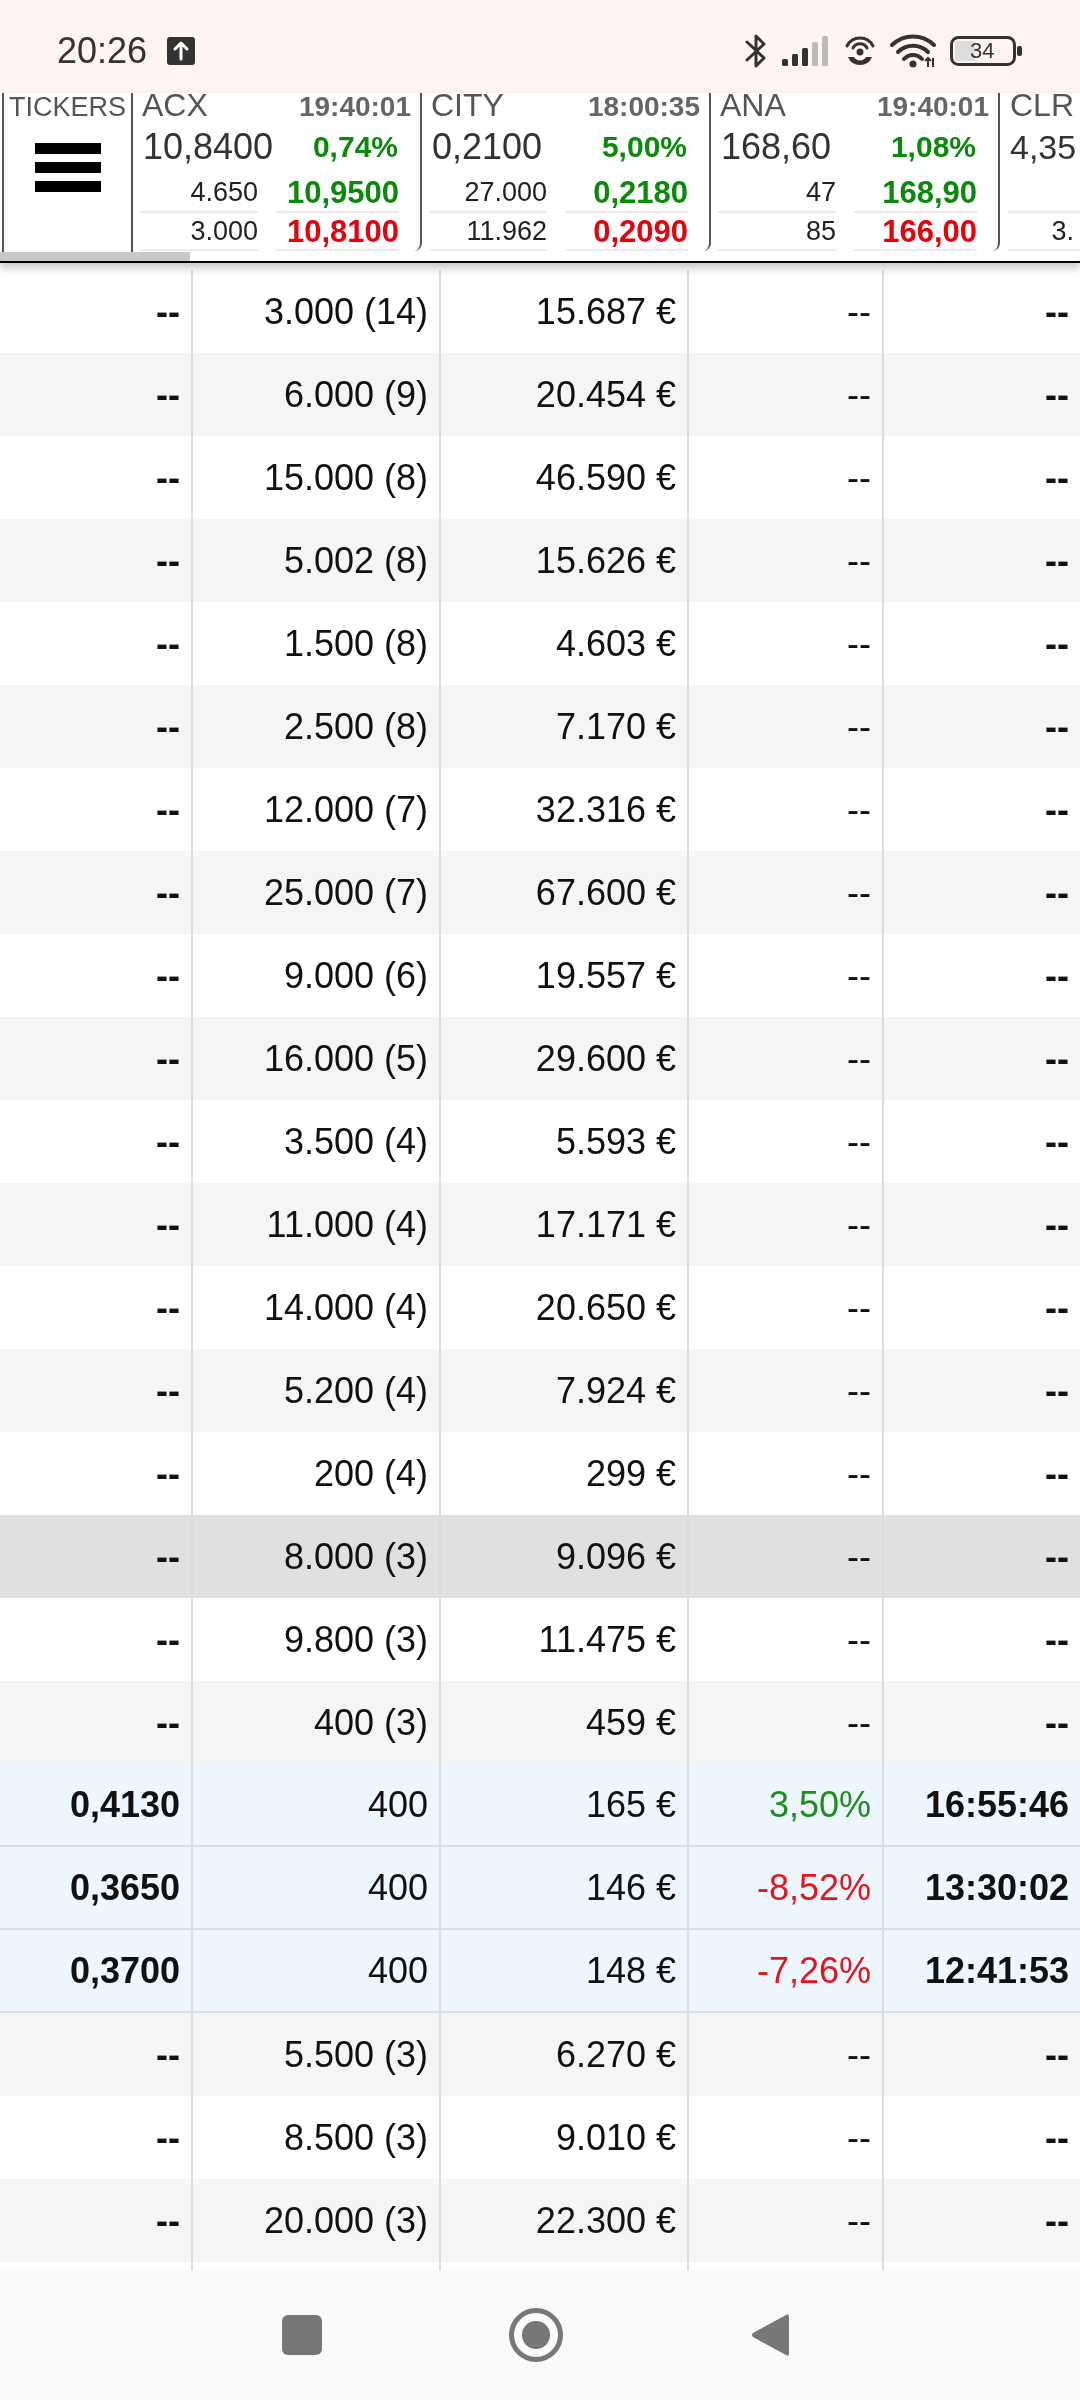 The width and height of the screenshot is (1080, 2400). I want to click on ask-price: 0,2090, so click(640, 231).